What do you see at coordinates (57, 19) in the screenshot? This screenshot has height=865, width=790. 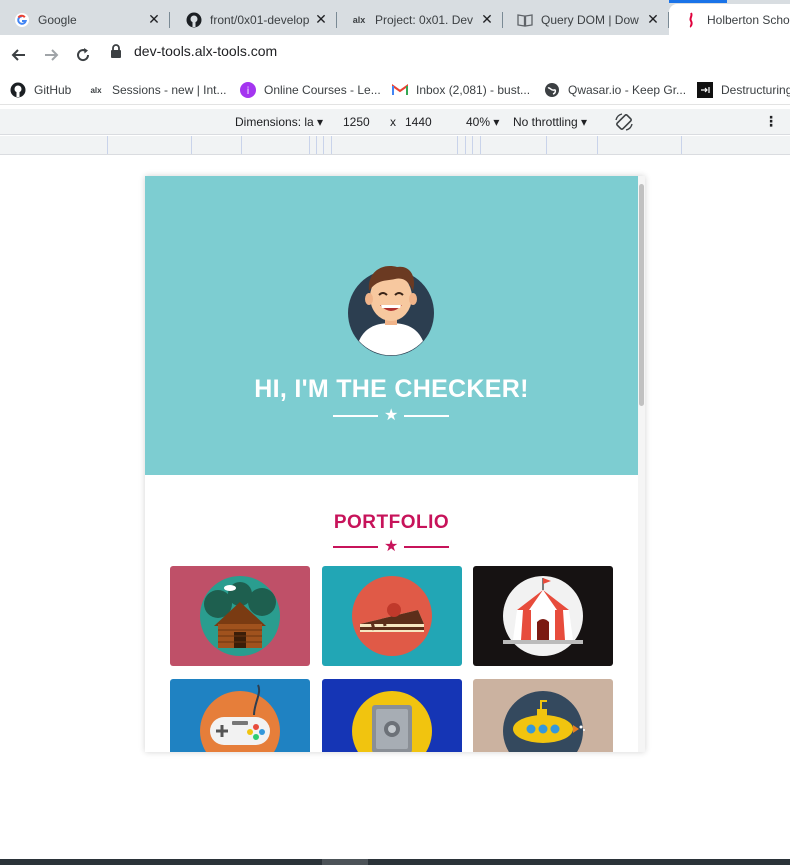 I see `tab-label: Google` at bounding box center [57, 19].